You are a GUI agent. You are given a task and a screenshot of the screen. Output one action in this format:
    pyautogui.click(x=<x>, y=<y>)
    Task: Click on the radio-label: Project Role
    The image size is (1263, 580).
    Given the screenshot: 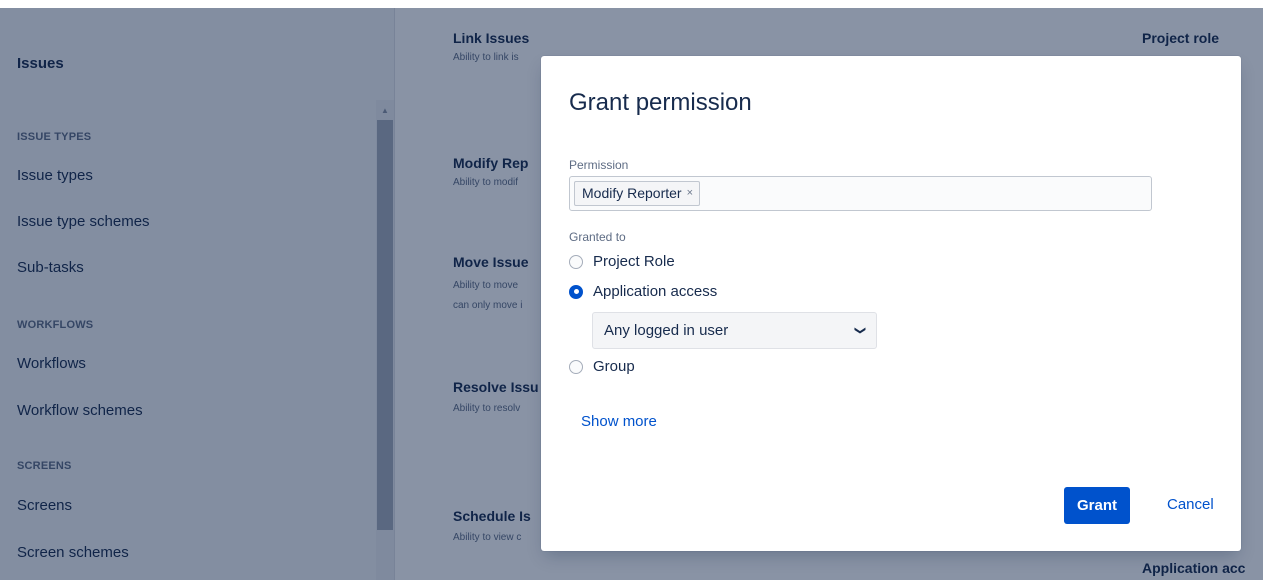 What is the action you would take?
    pyautogui.click(x=634, y=261)
    